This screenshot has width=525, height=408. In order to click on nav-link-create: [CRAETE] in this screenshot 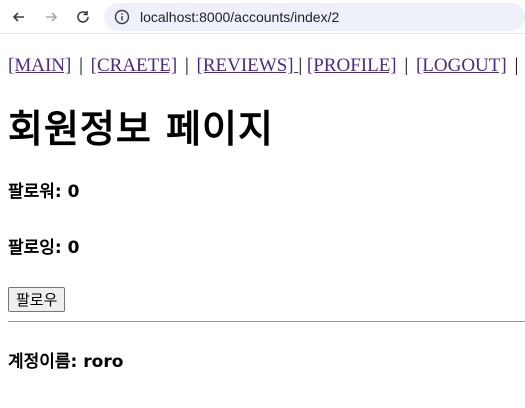, I will do `click(134, 65)`.